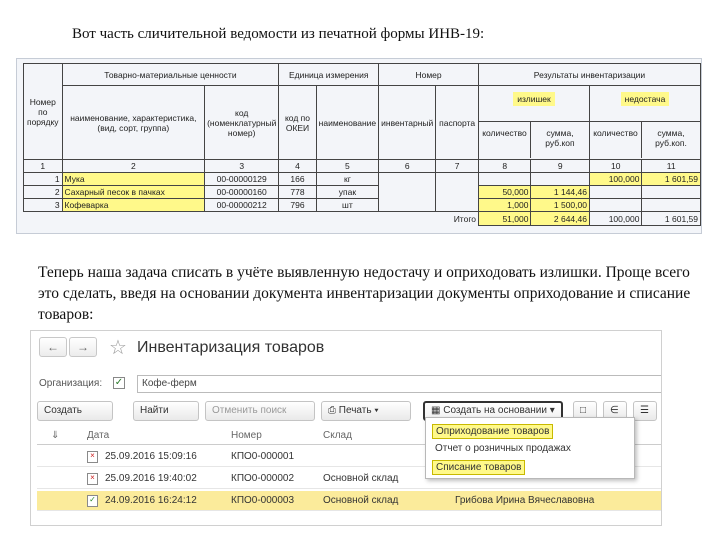 This screenshot has height=540, width=720. Describe the element at coordinates (504, 179) in the screenshot. I see `row-surplus-qty` at that location.